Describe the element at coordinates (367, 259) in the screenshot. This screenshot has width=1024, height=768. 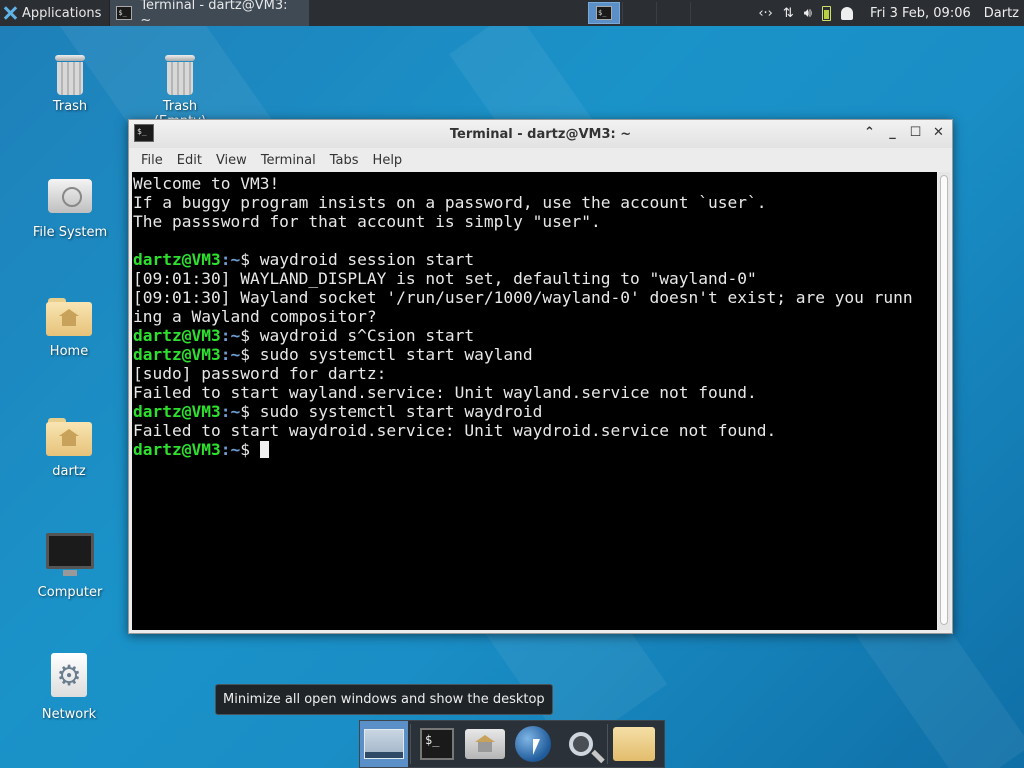
I see `command: waydroid session start` at that location.